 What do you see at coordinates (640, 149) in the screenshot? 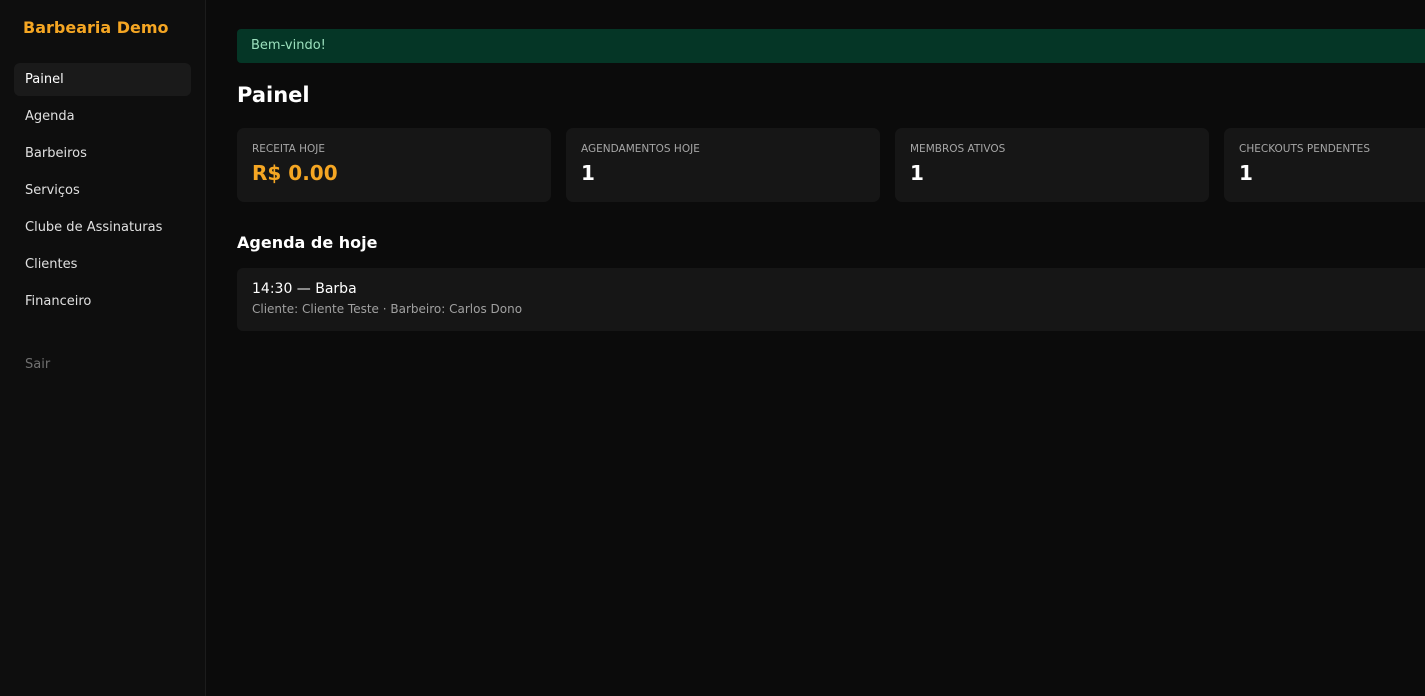
I see `stat-label: AGENDAMENTOS HOJE` at bounding box center [640, 149].